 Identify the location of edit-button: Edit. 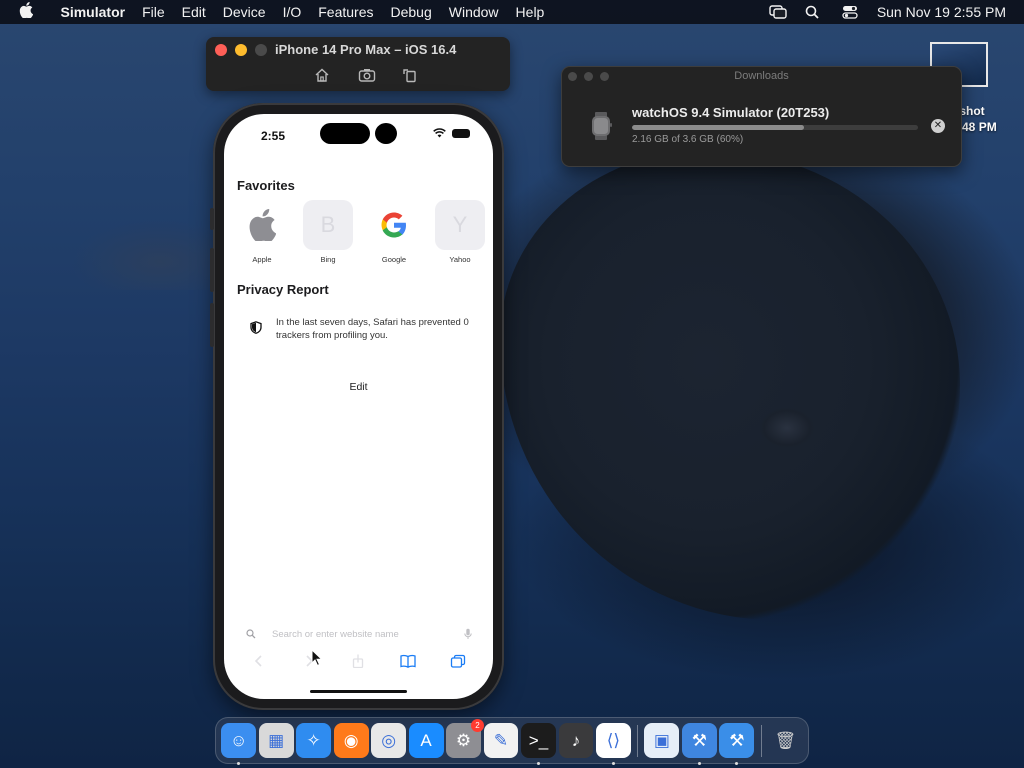
(358, 387).